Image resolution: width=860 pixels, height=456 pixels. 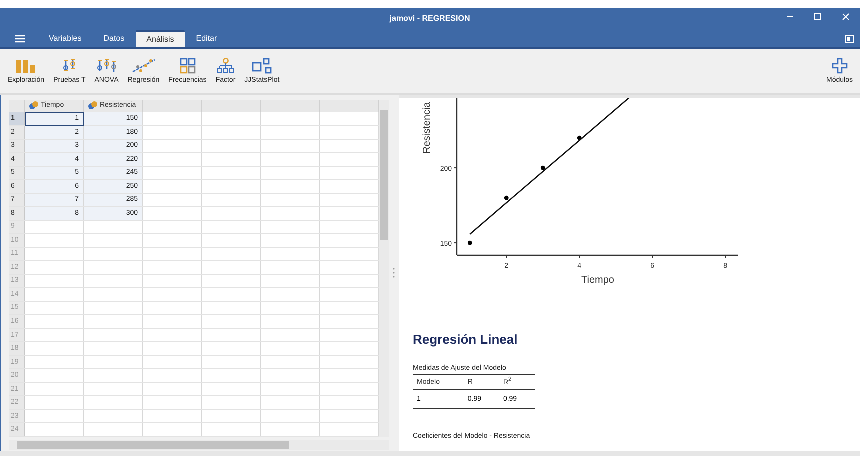 I want to click on tab: Datos, so click(x=114, y=38).